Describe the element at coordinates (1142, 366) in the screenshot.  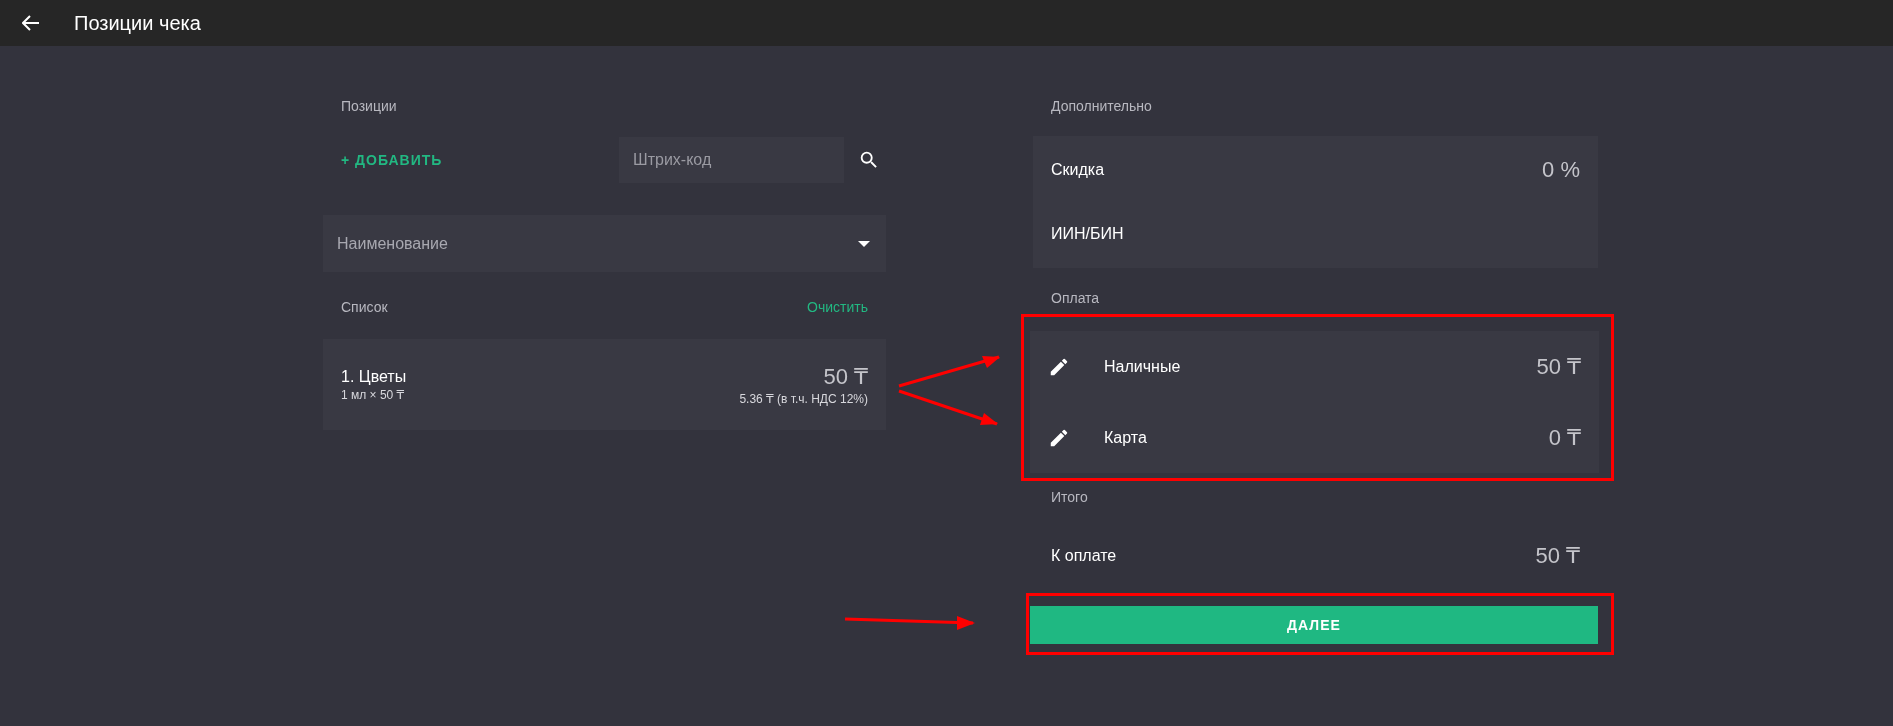
I see `payment-label: Наличные` at that location.